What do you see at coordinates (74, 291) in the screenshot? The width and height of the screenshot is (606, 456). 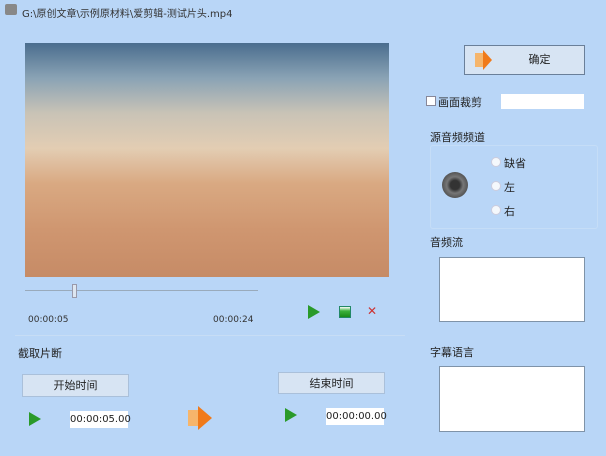 I see `seek-thumb` at bounding box center [74, 291].